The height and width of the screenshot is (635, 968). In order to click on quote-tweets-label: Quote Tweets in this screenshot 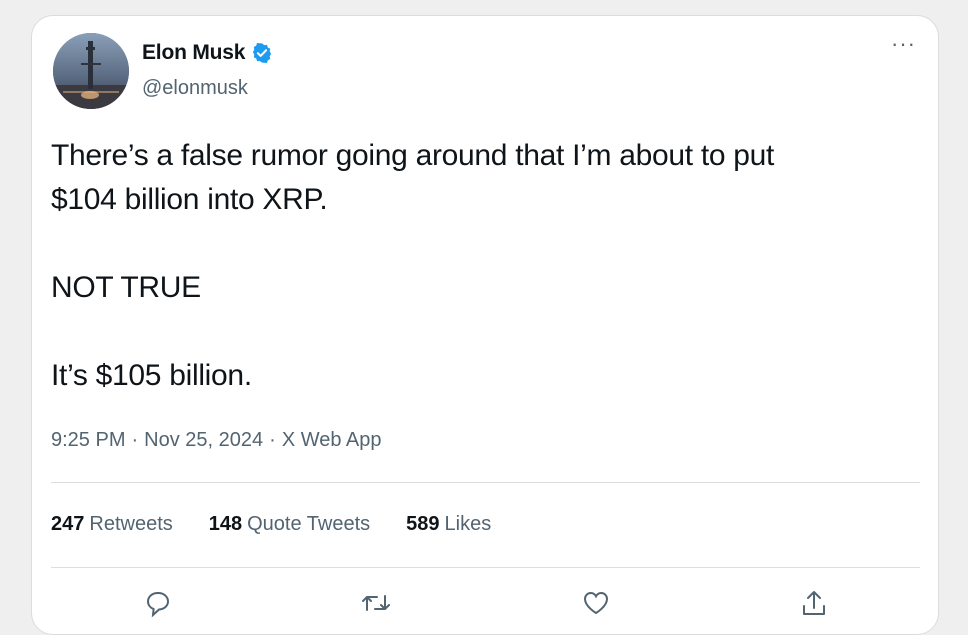, I will do `click(309, 524)`.